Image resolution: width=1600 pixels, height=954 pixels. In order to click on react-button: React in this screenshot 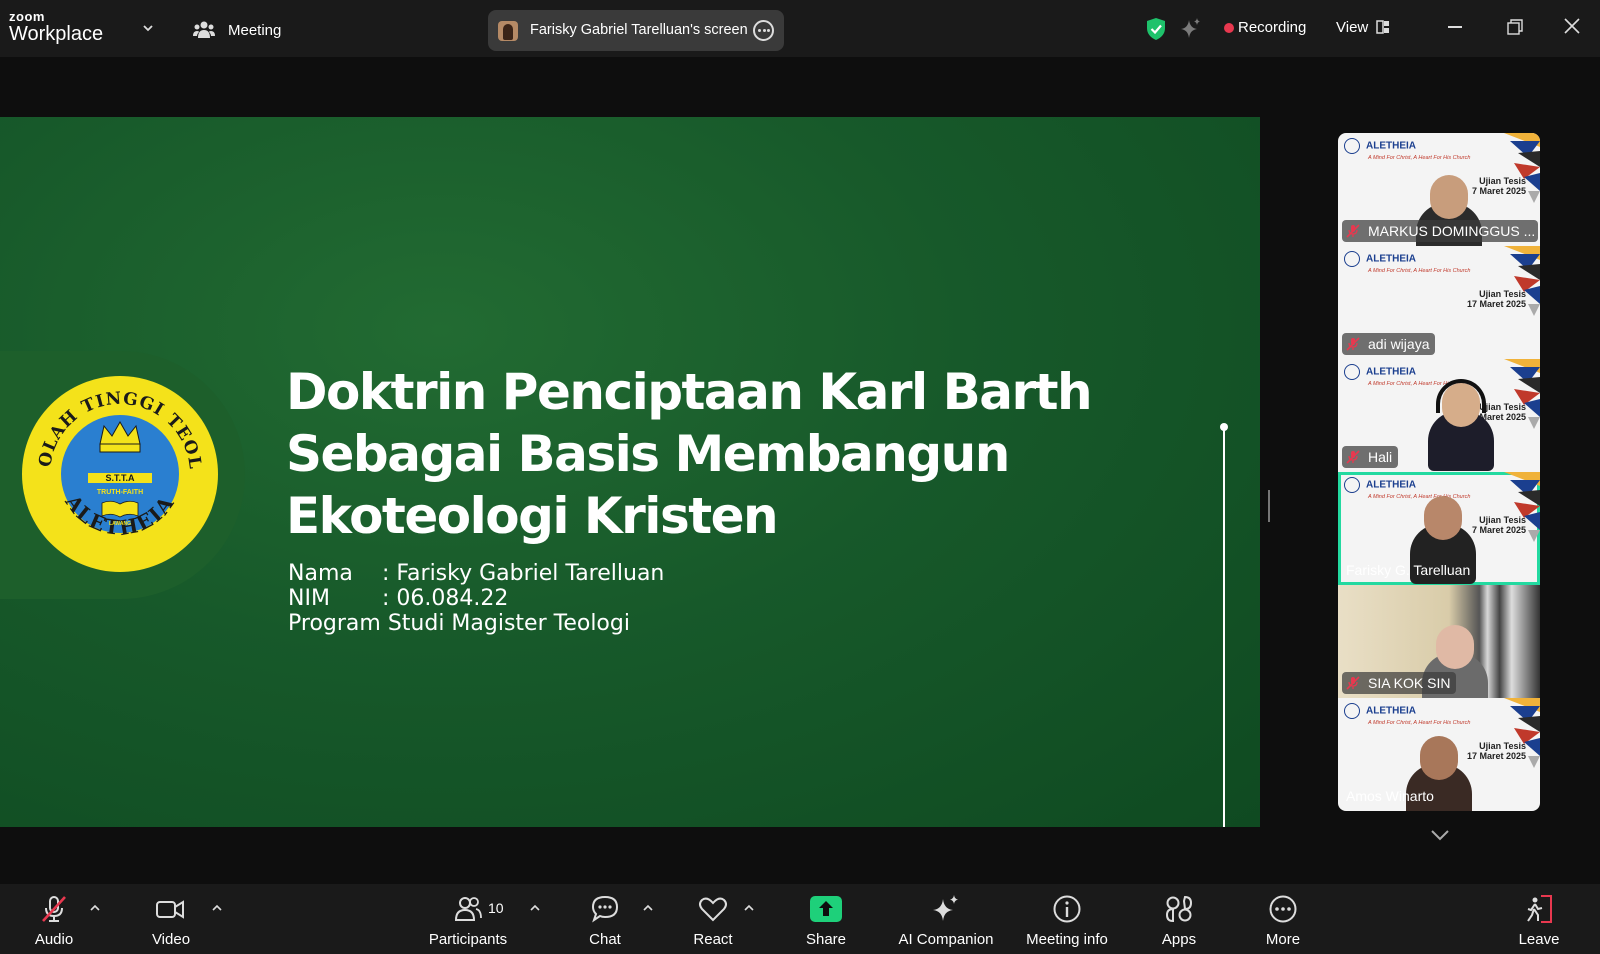, I will do `click(713, 919)`.